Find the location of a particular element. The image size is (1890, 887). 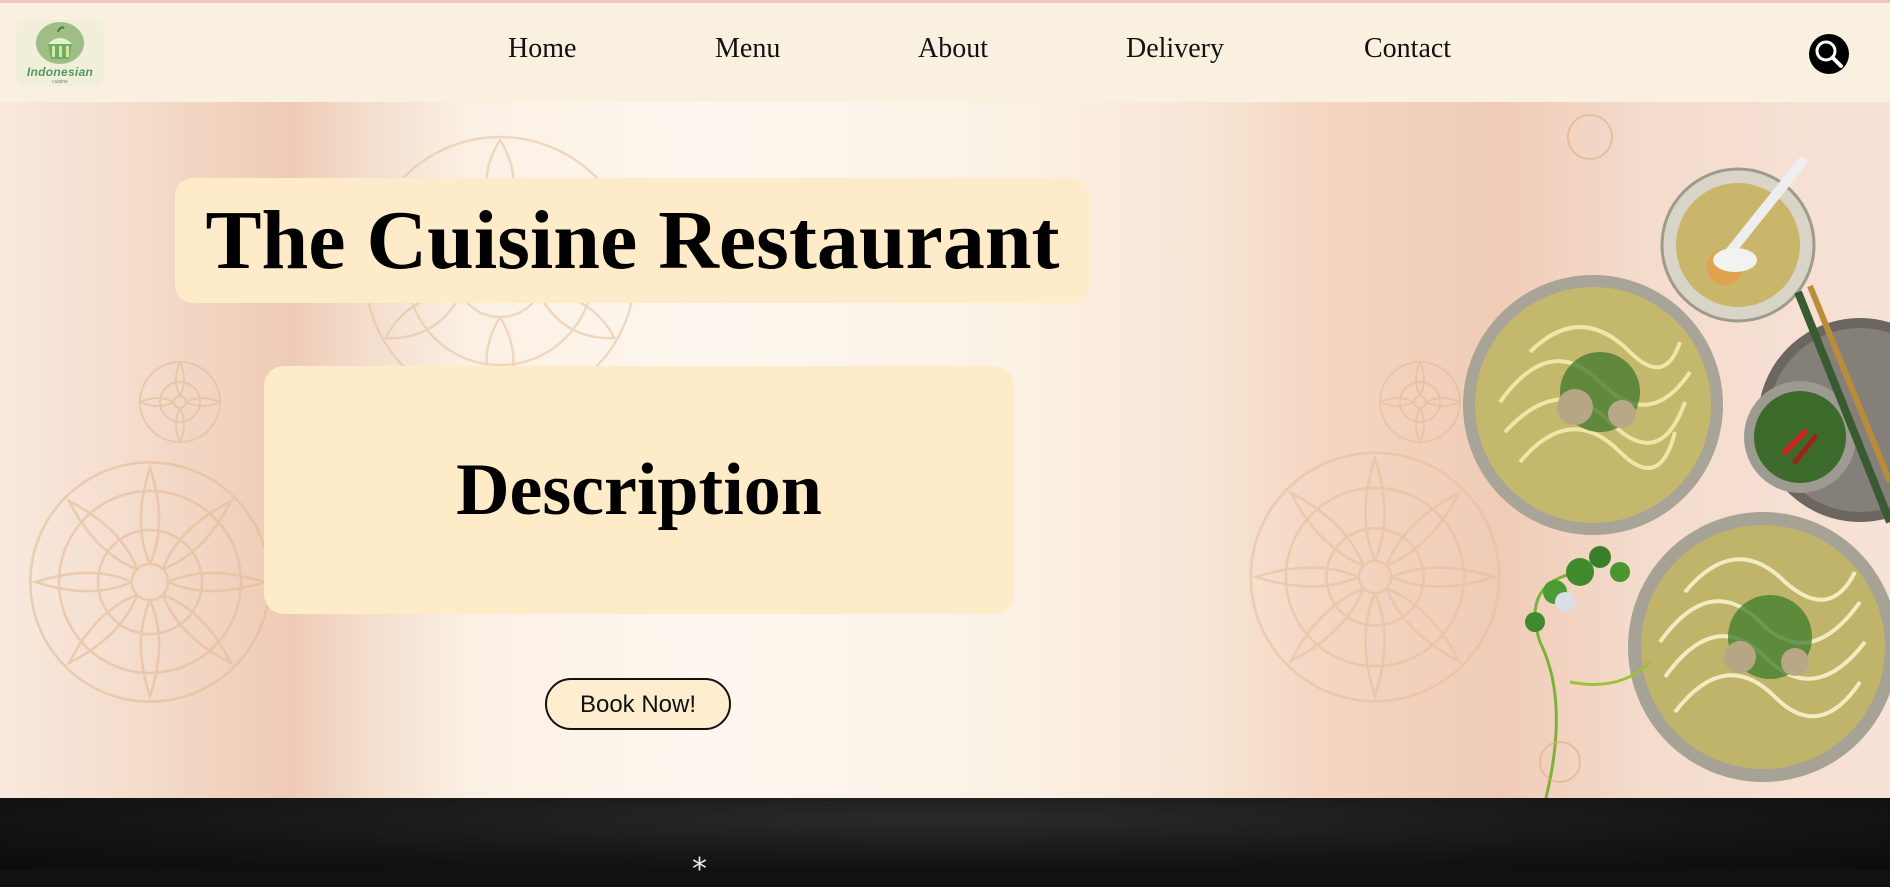

broth-bowl-icon is located at coordinates (1738, 240).